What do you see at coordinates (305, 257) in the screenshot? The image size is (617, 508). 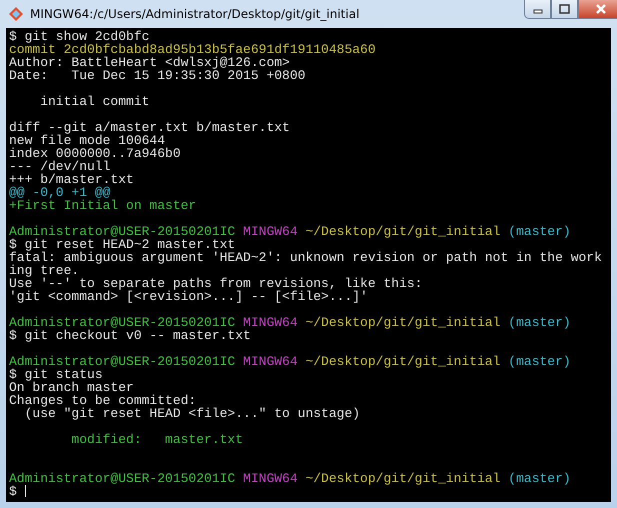 I see `output-text: fatal: ambiguous argument 'HEAD~2': unknown revision or path not in the work` at bounding box center [305, 257].